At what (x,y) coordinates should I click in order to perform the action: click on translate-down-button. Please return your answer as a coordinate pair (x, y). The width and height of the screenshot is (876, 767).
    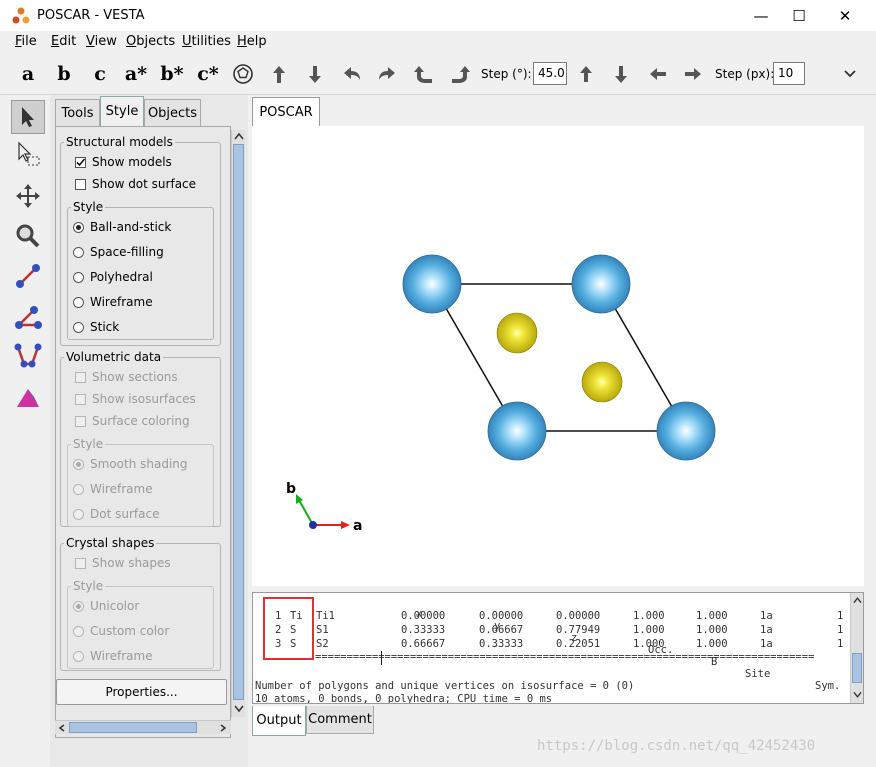
    Looking at the image, I should click on (621, 74).